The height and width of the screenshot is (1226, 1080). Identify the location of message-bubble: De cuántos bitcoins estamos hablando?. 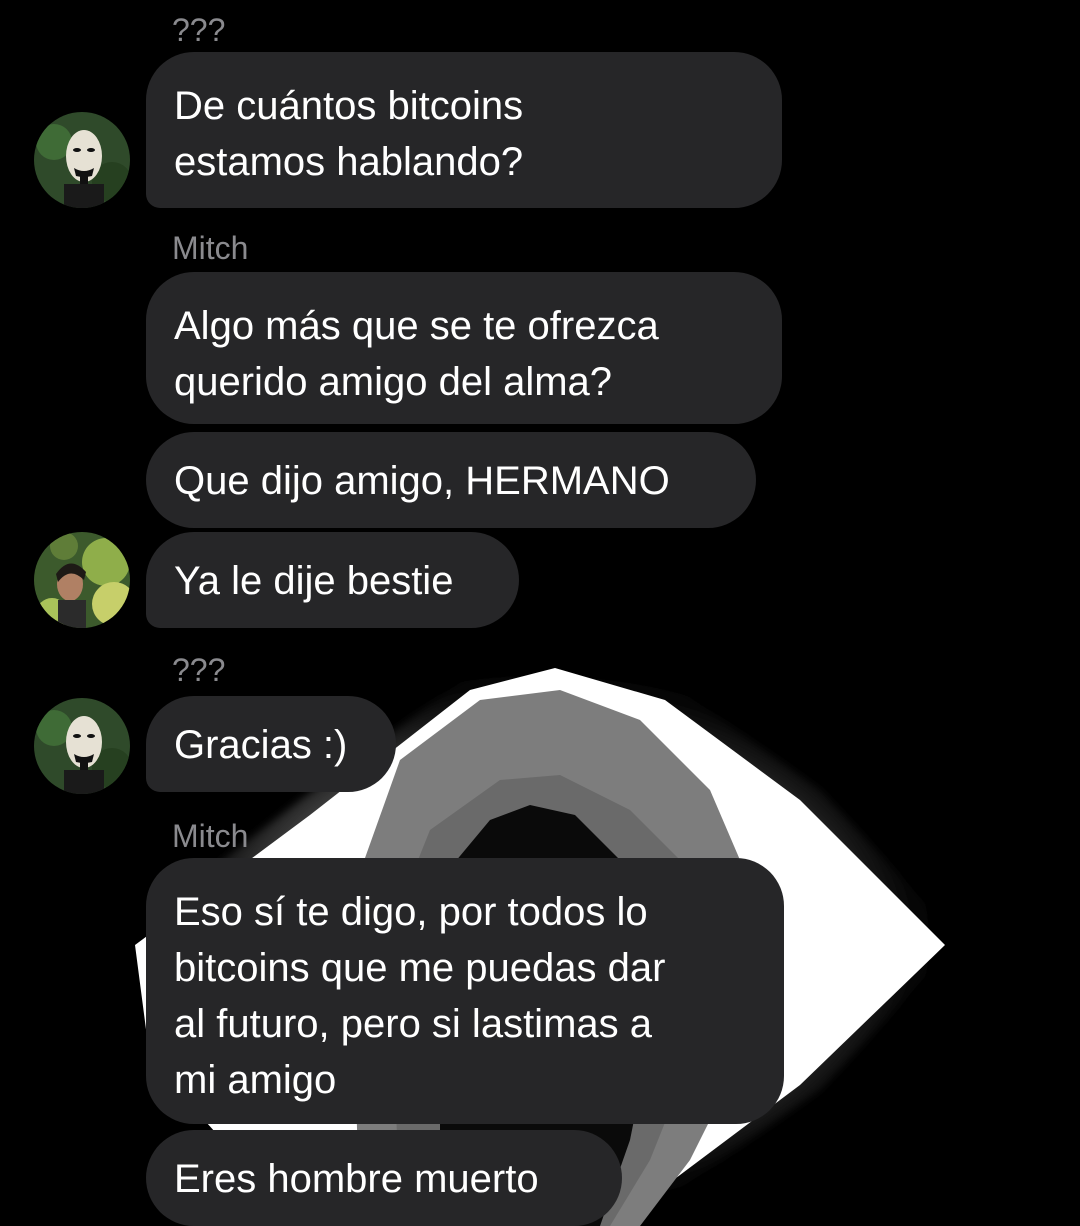
(464, 130).